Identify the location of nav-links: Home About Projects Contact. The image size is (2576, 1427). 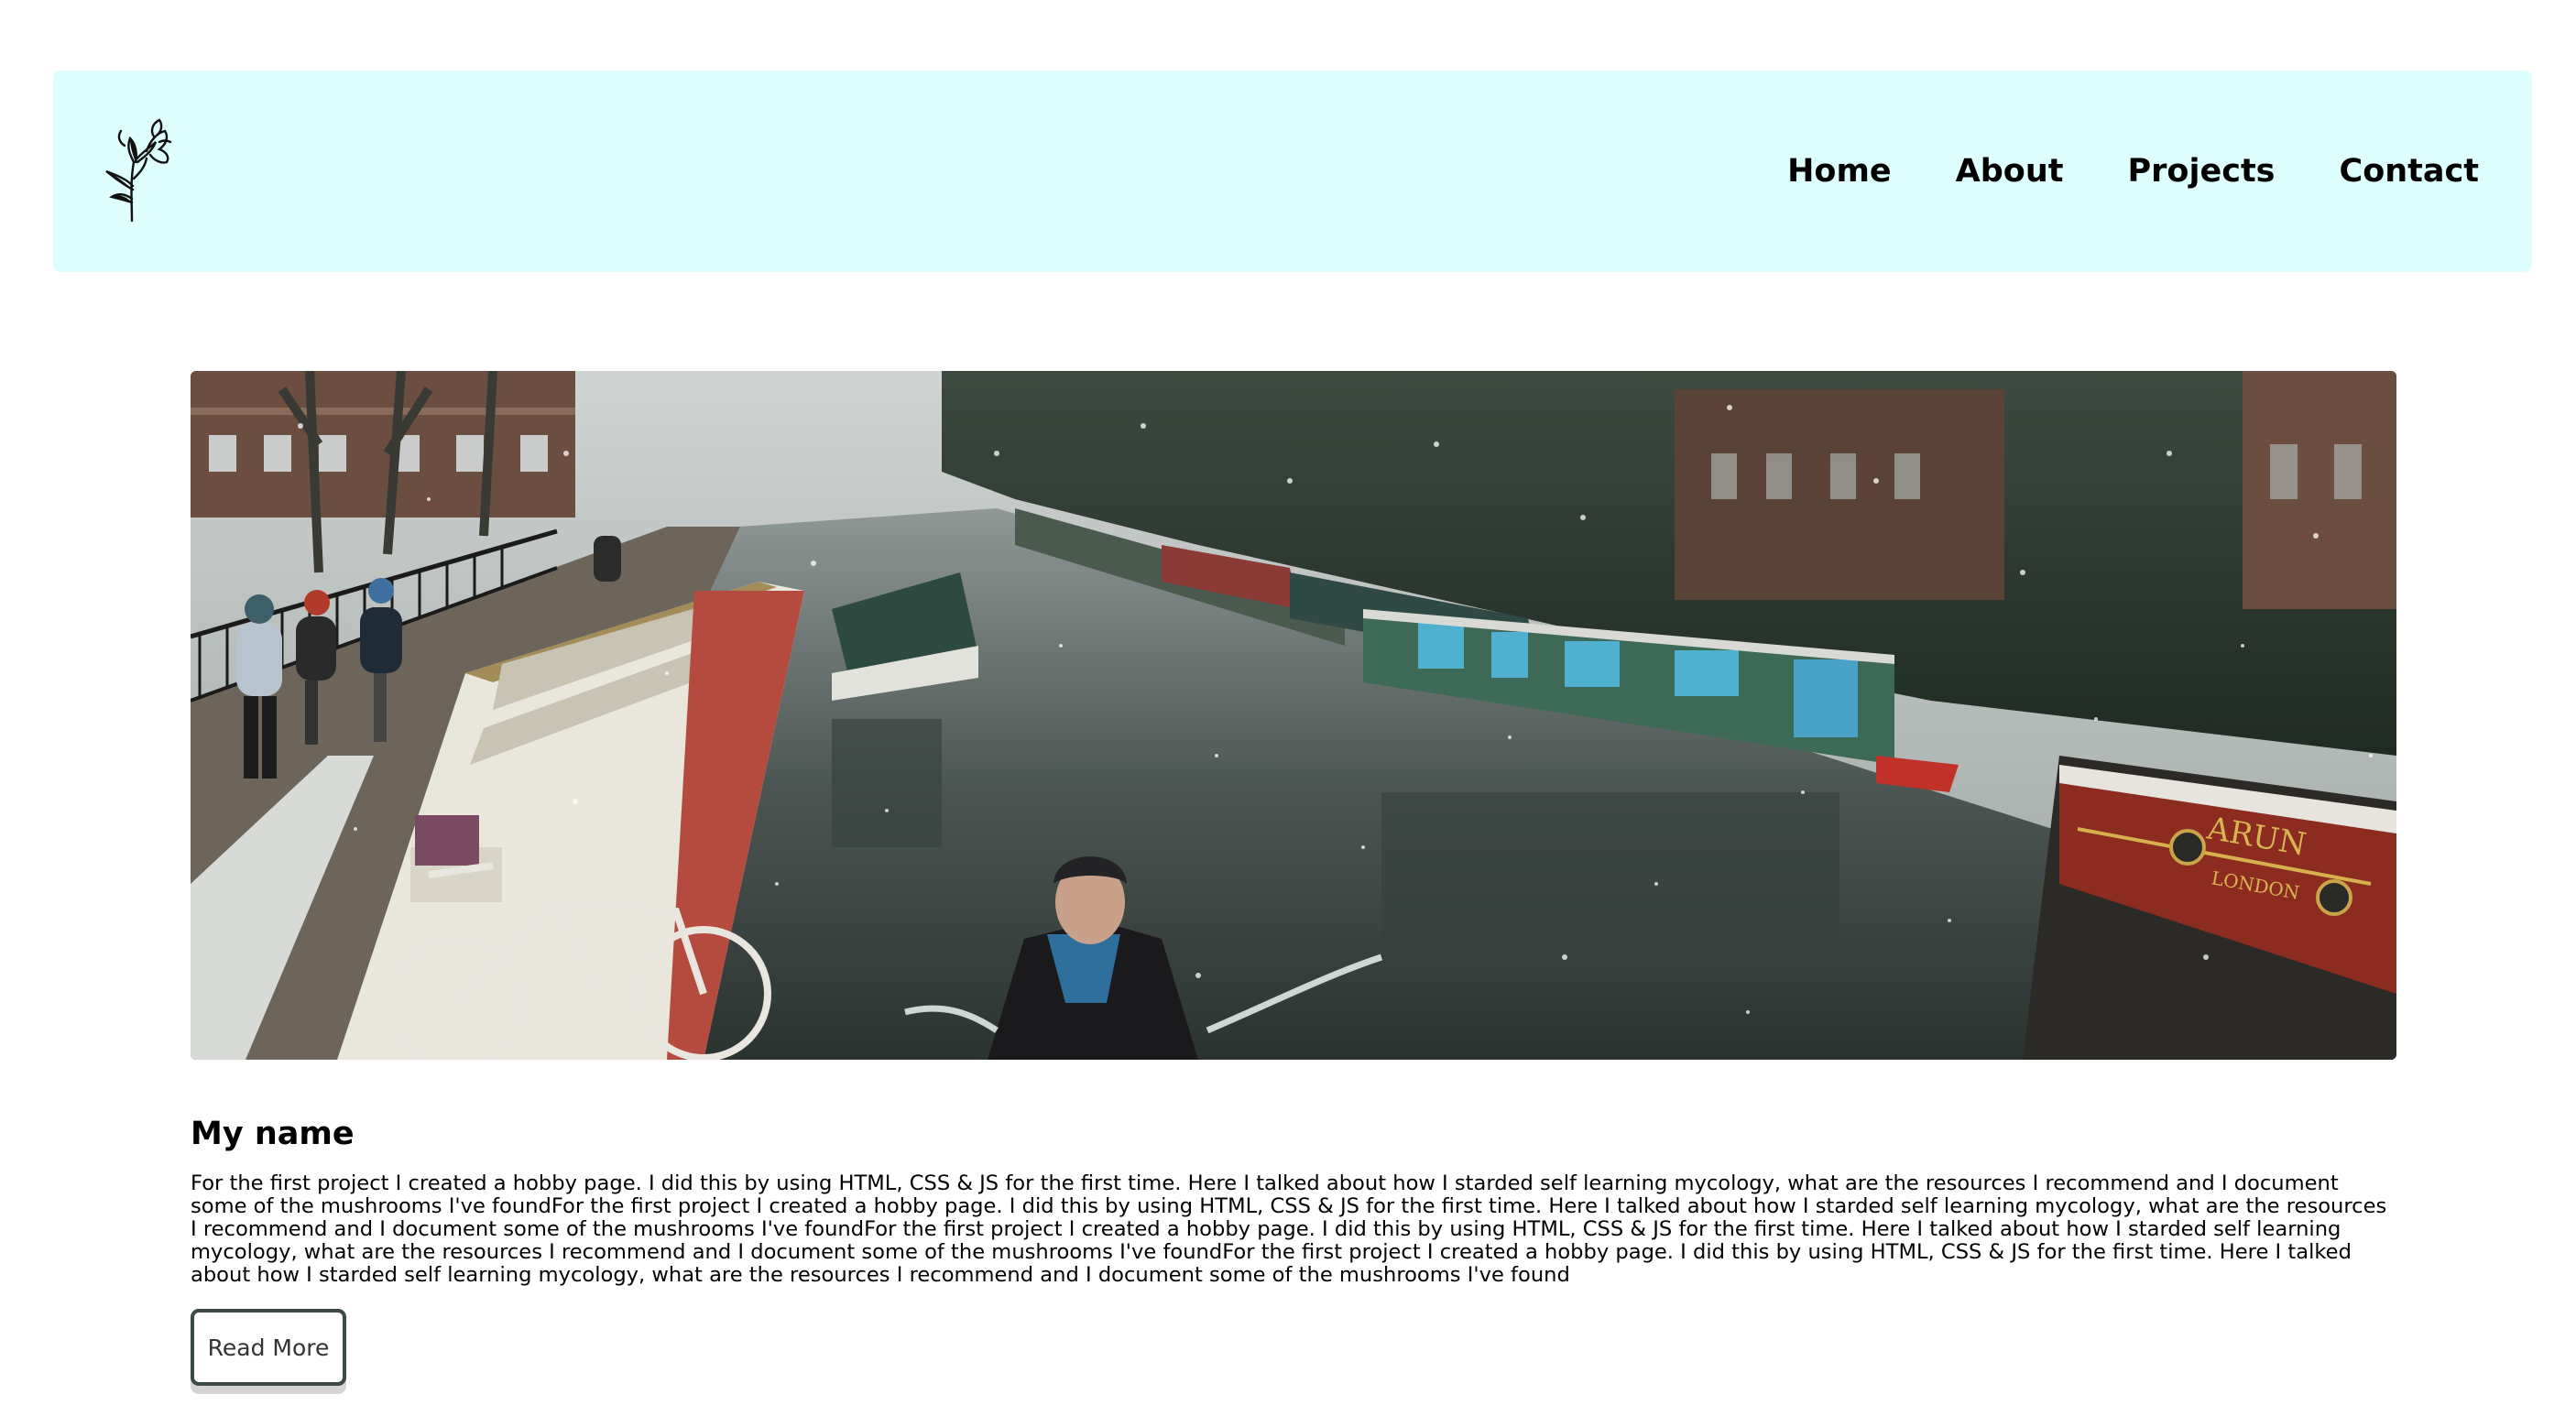
(2101, 171).